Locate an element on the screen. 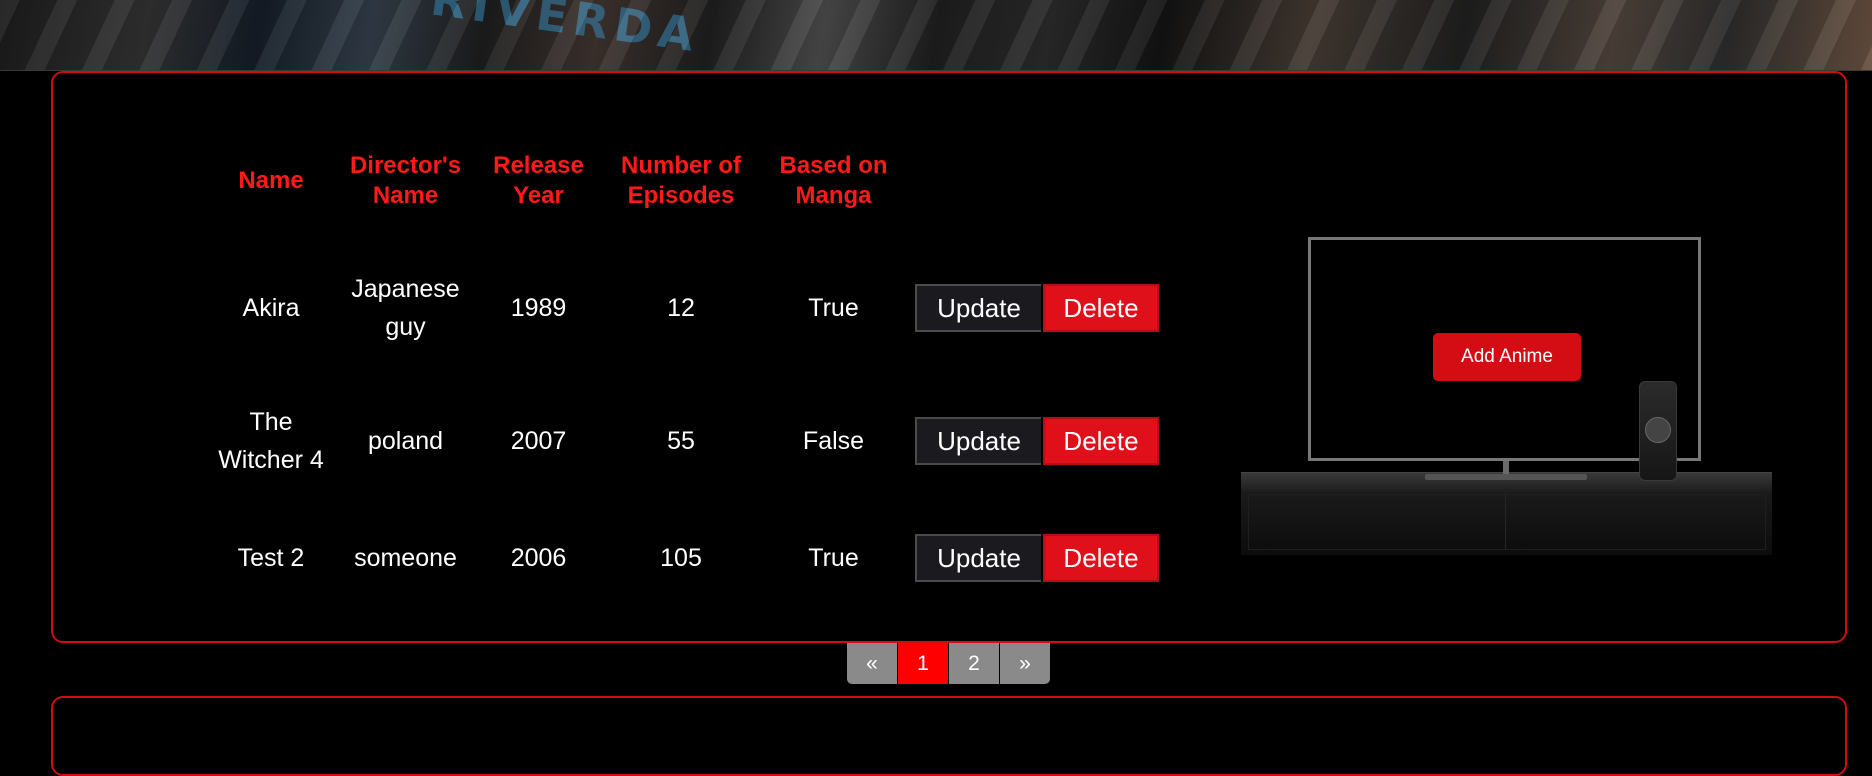 The height and width of the screenshot is (776, 1872). cell-name: Akira is located at coordinates (271, 308).